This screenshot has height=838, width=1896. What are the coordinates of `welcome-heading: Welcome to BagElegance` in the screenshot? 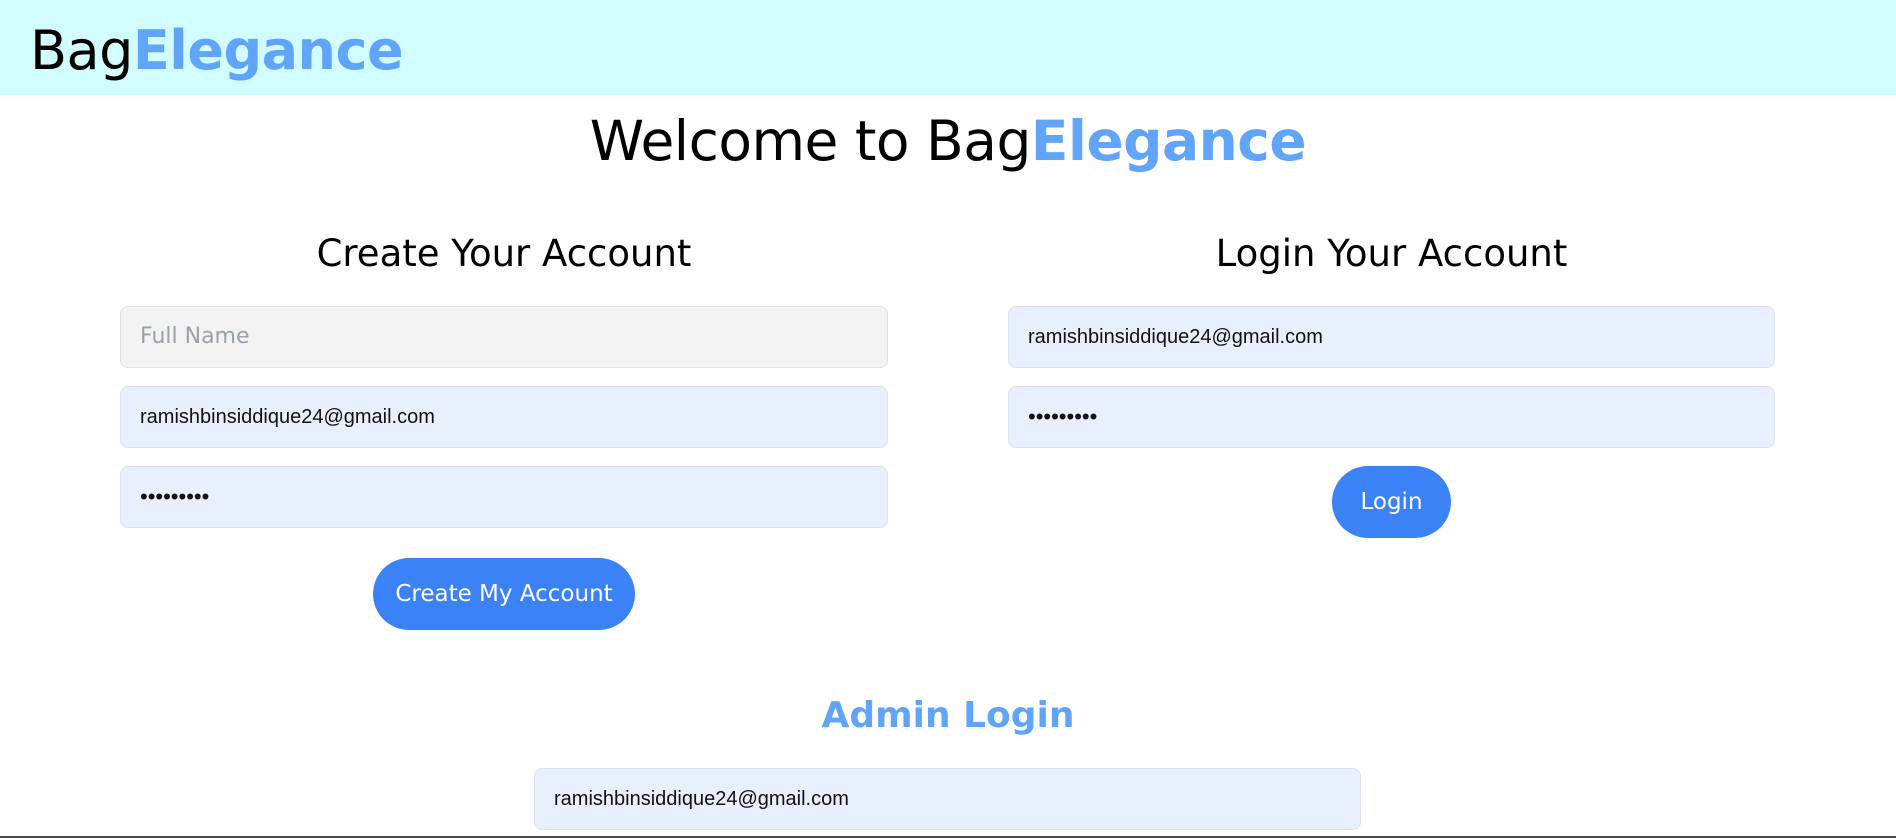 It's located at (948, 141).